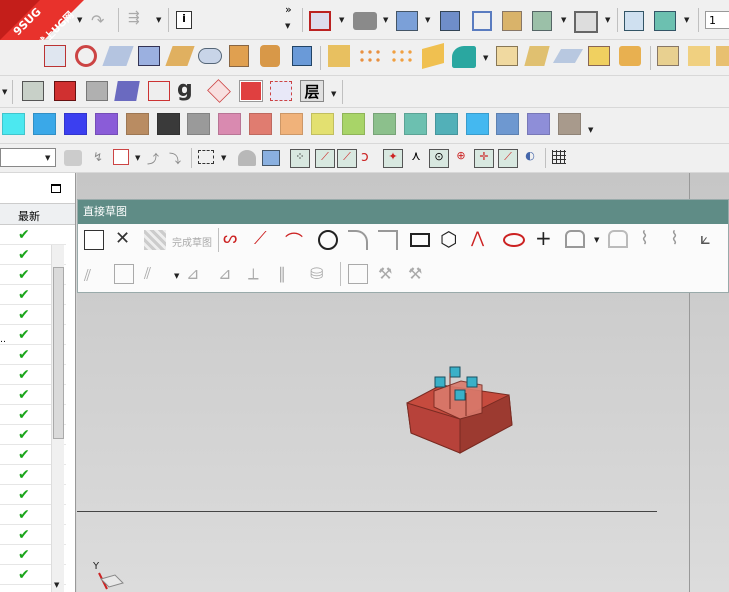  I want to click on transform-icon: ⇶, so click(139, 20).